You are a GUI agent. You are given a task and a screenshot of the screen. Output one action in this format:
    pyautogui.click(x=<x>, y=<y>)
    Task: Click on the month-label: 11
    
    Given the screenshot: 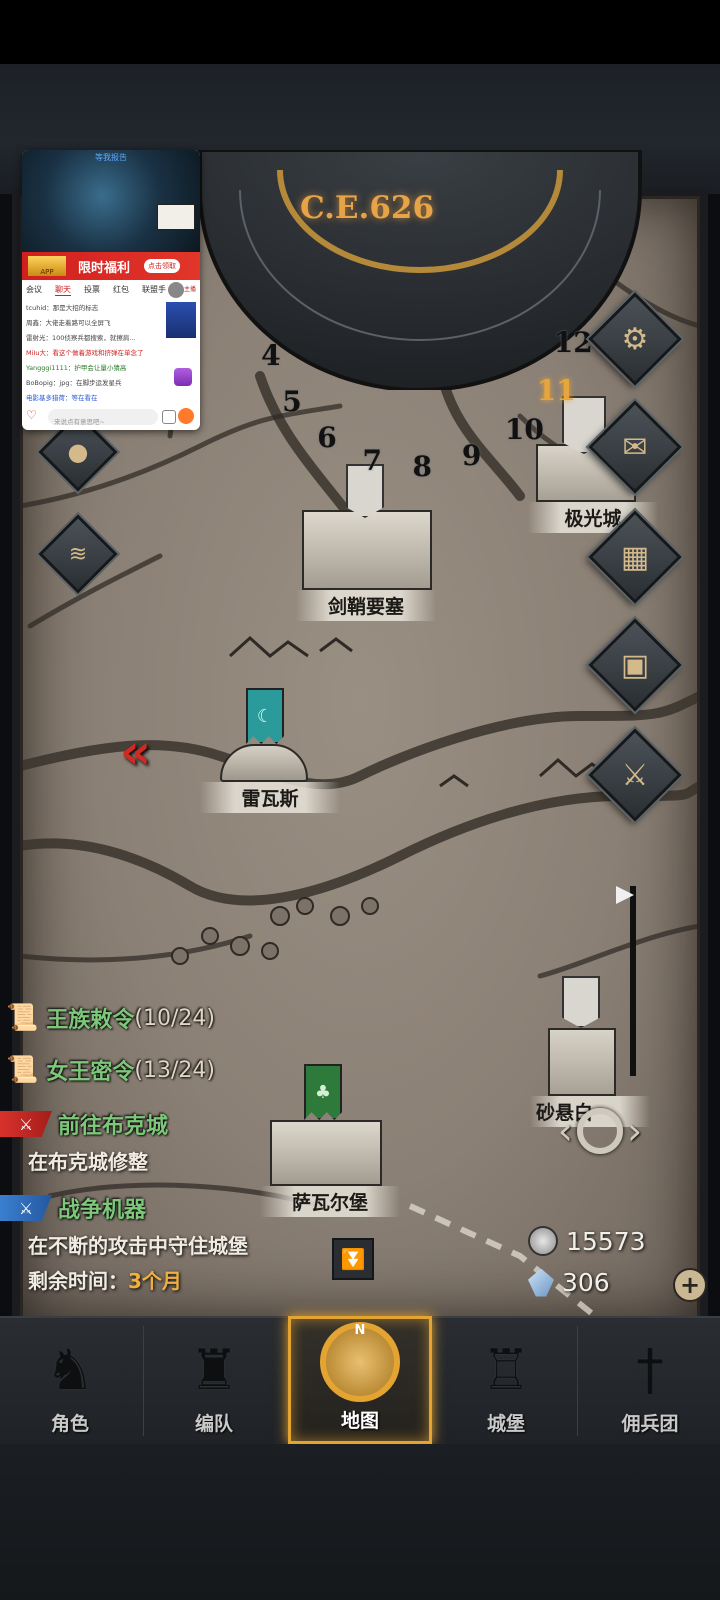 What is the action you would take?
    pyautogui.click(x=556, y=390)
    